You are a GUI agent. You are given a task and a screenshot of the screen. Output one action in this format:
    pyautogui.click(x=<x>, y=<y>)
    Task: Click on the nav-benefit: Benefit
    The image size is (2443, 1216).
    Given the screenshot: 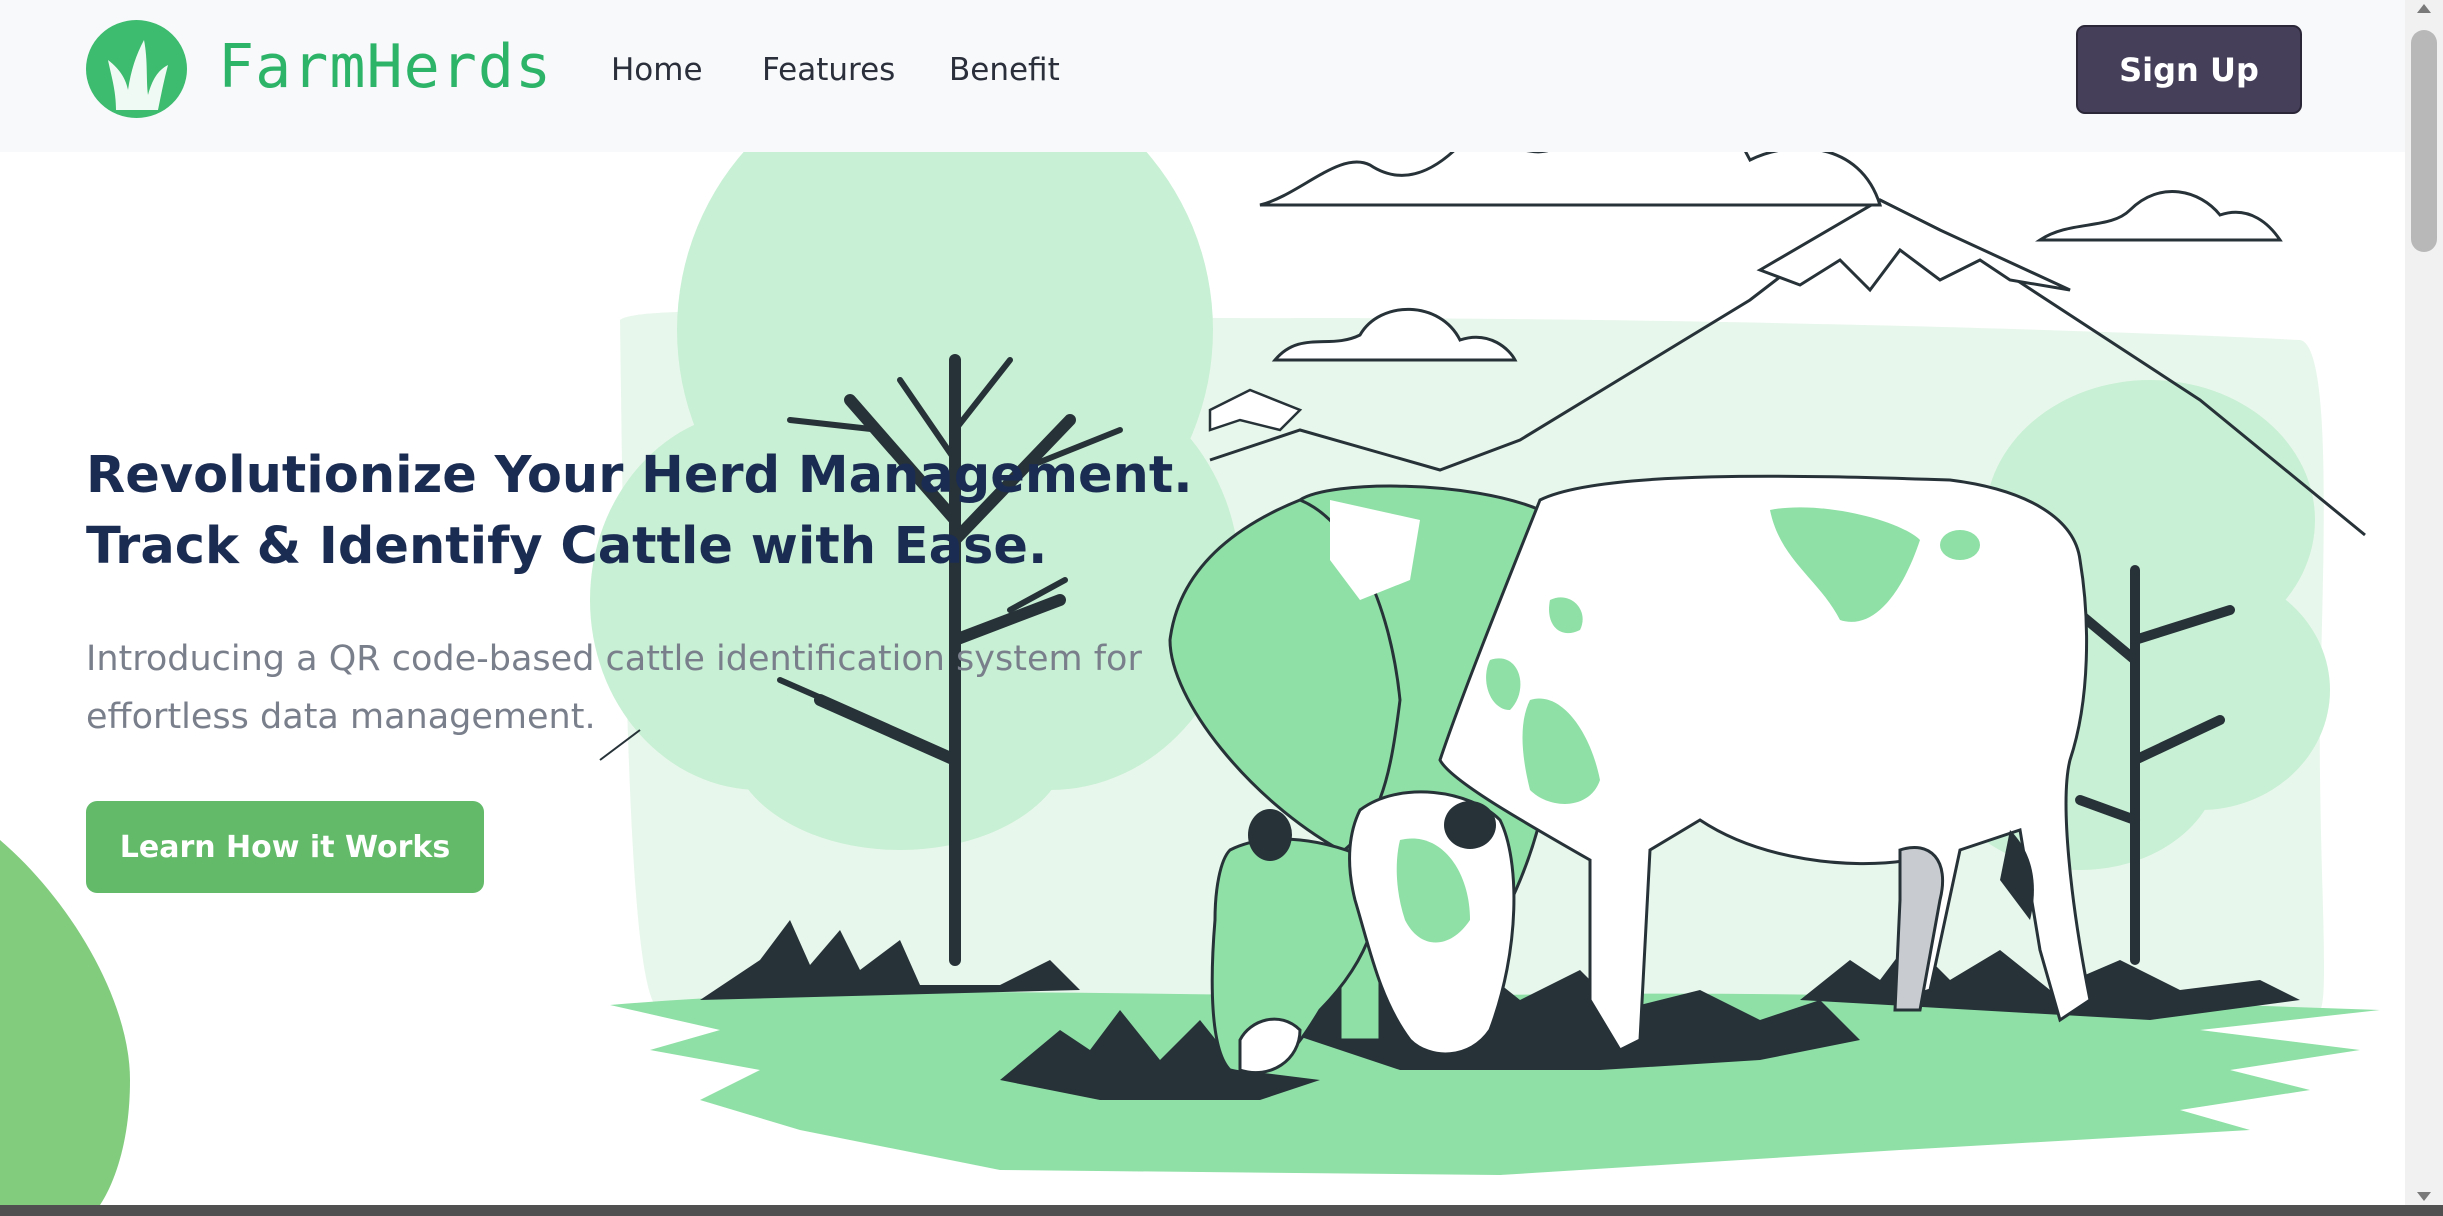 What is the action you would take?
    pyautogui.click(x=1004, y=70)
    